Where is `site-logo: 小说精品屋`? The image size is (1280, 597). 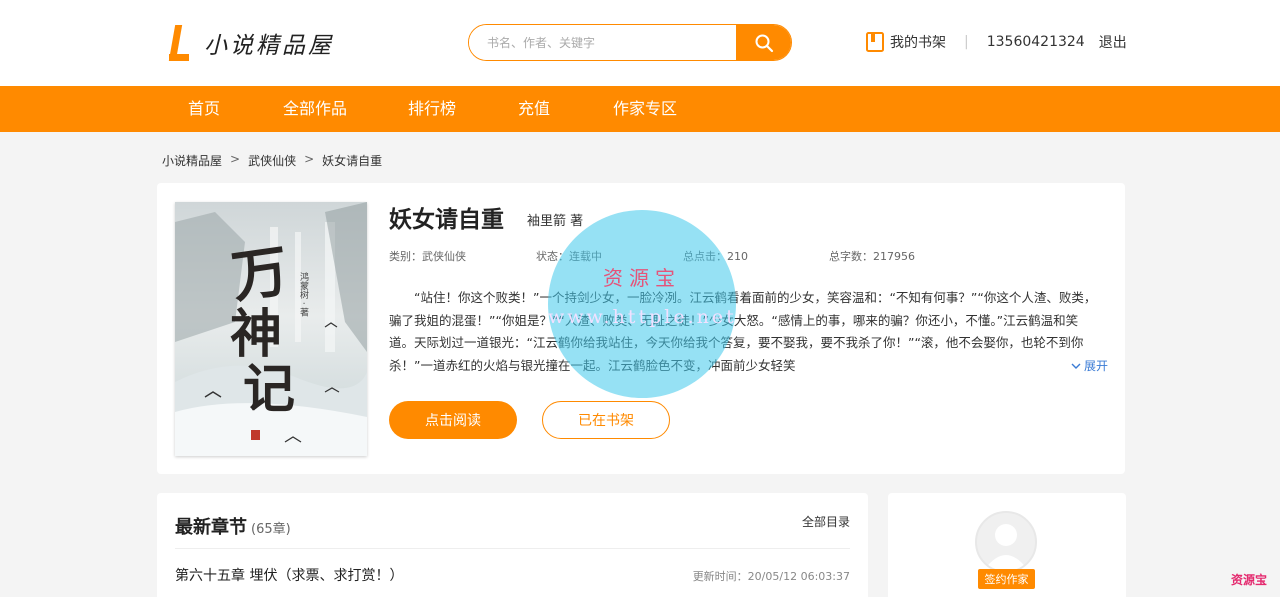
site-logo: 小说精品屋 is located at coordinates (250, 43).